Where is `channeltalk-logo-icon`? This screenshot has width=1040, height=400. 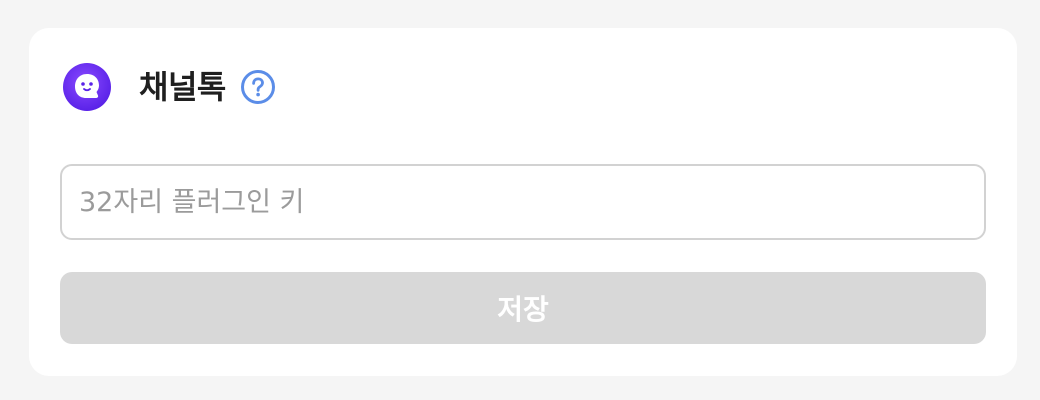
channeltalk-logo-icon is located at coordinates (87, 87).